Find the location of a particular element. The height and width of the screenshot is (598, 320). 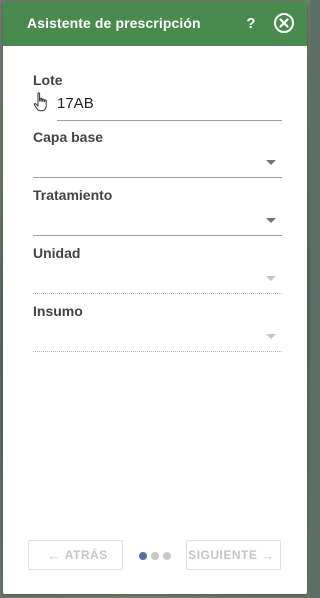

insumo-label: Insumo is located at coordinates (58, 311).